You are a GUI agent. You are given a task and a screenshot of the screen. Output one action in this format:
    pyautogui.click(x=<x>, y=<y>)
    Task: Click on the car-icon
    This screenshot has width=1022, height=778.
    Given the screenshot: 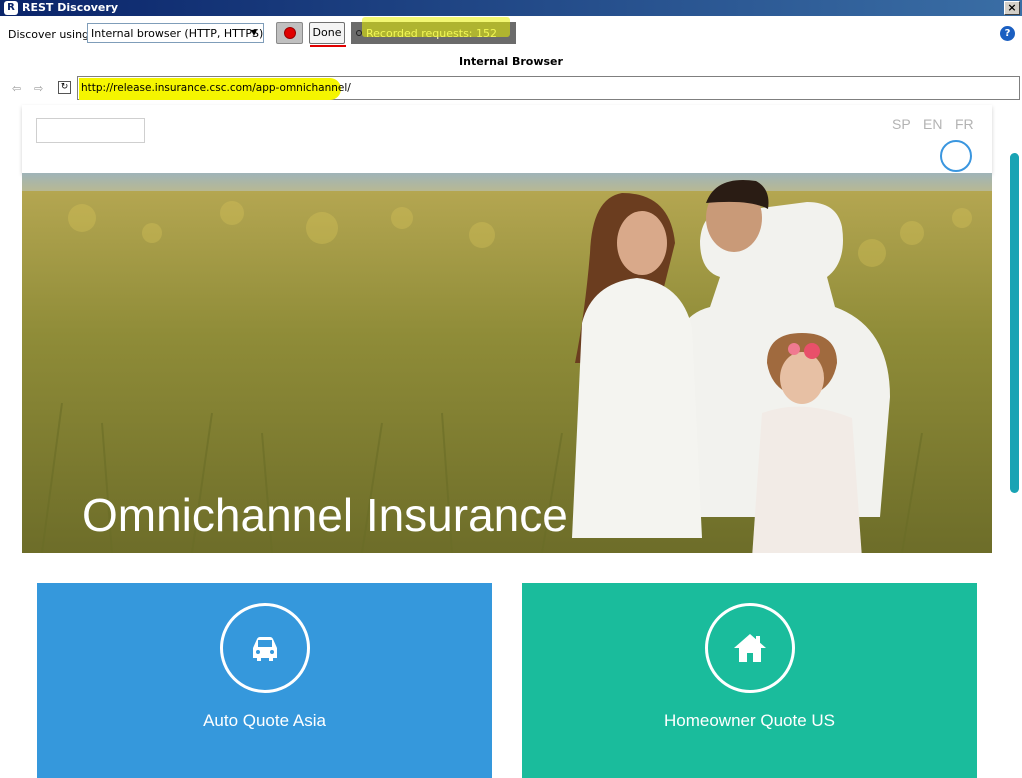 What is the action you would take?
    pyautogui.click(x=265, y=649)
    